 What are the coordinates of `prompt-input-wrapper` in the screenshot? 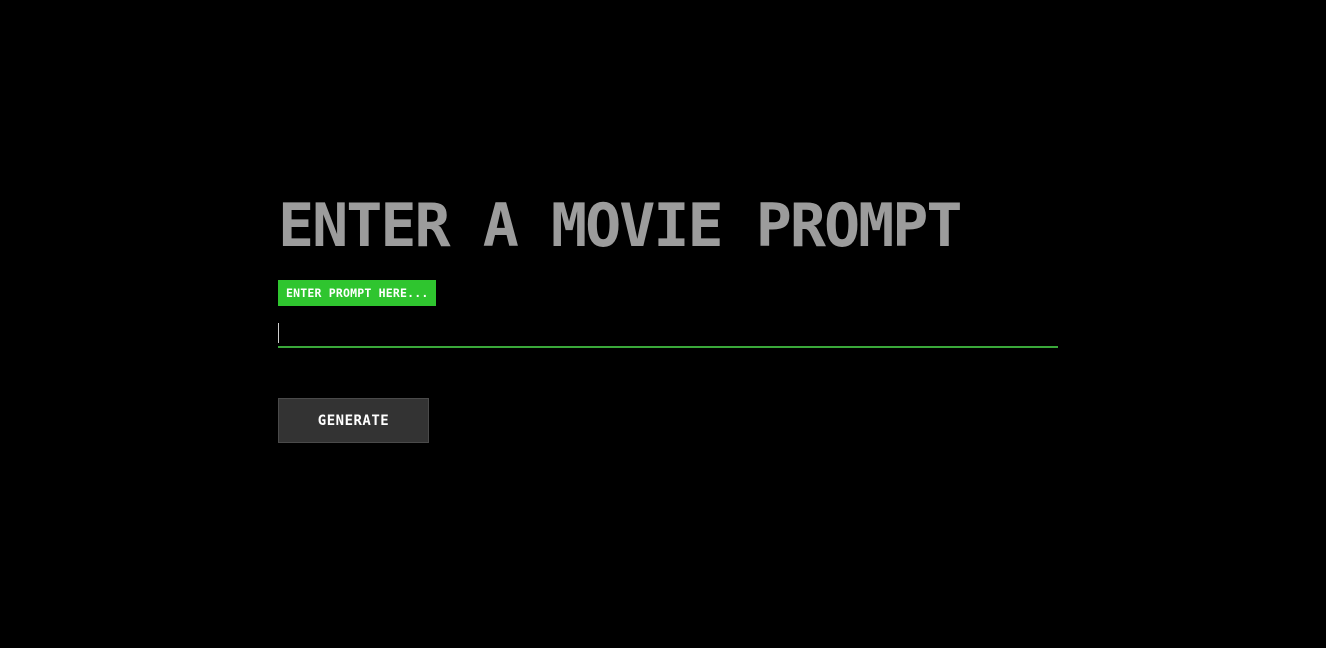 It's located at (668, 333).